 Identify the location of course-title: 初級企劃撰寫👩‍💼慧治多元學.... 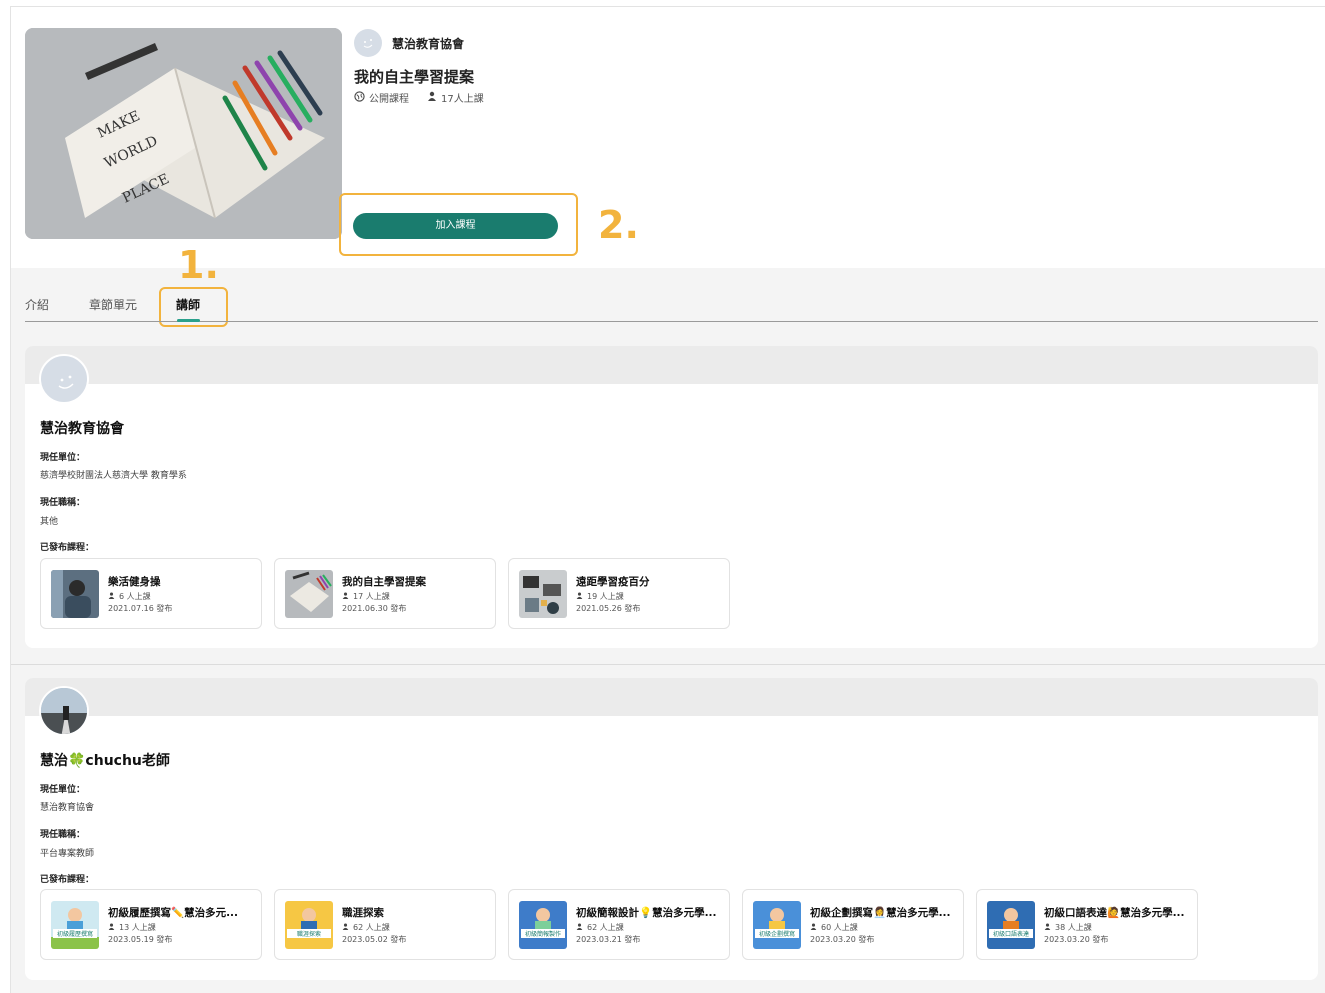
(880, 913).